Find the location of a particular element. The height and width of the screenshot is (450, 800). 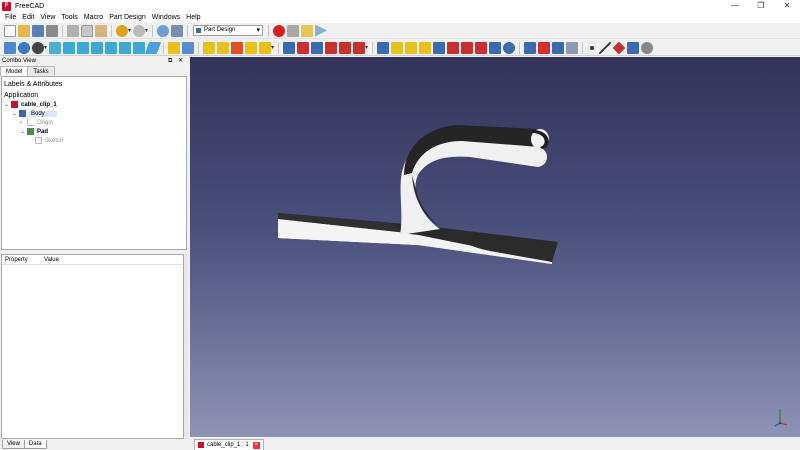

sub-shape-binder-icon is located at coordinates (265, 47).